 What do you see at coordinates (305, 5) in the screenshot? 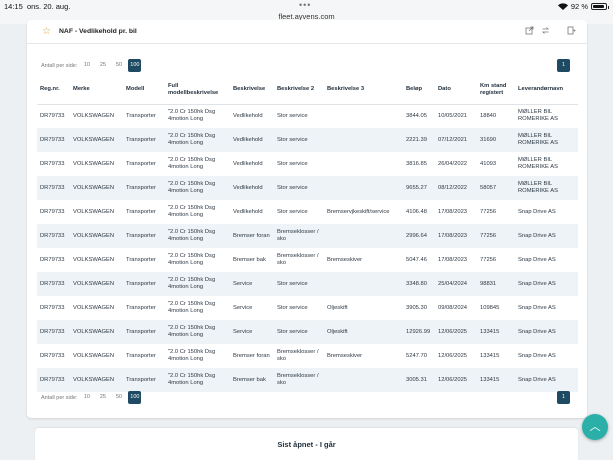
I see `more-dots-icon: •••` at bounding box center [305, 5].